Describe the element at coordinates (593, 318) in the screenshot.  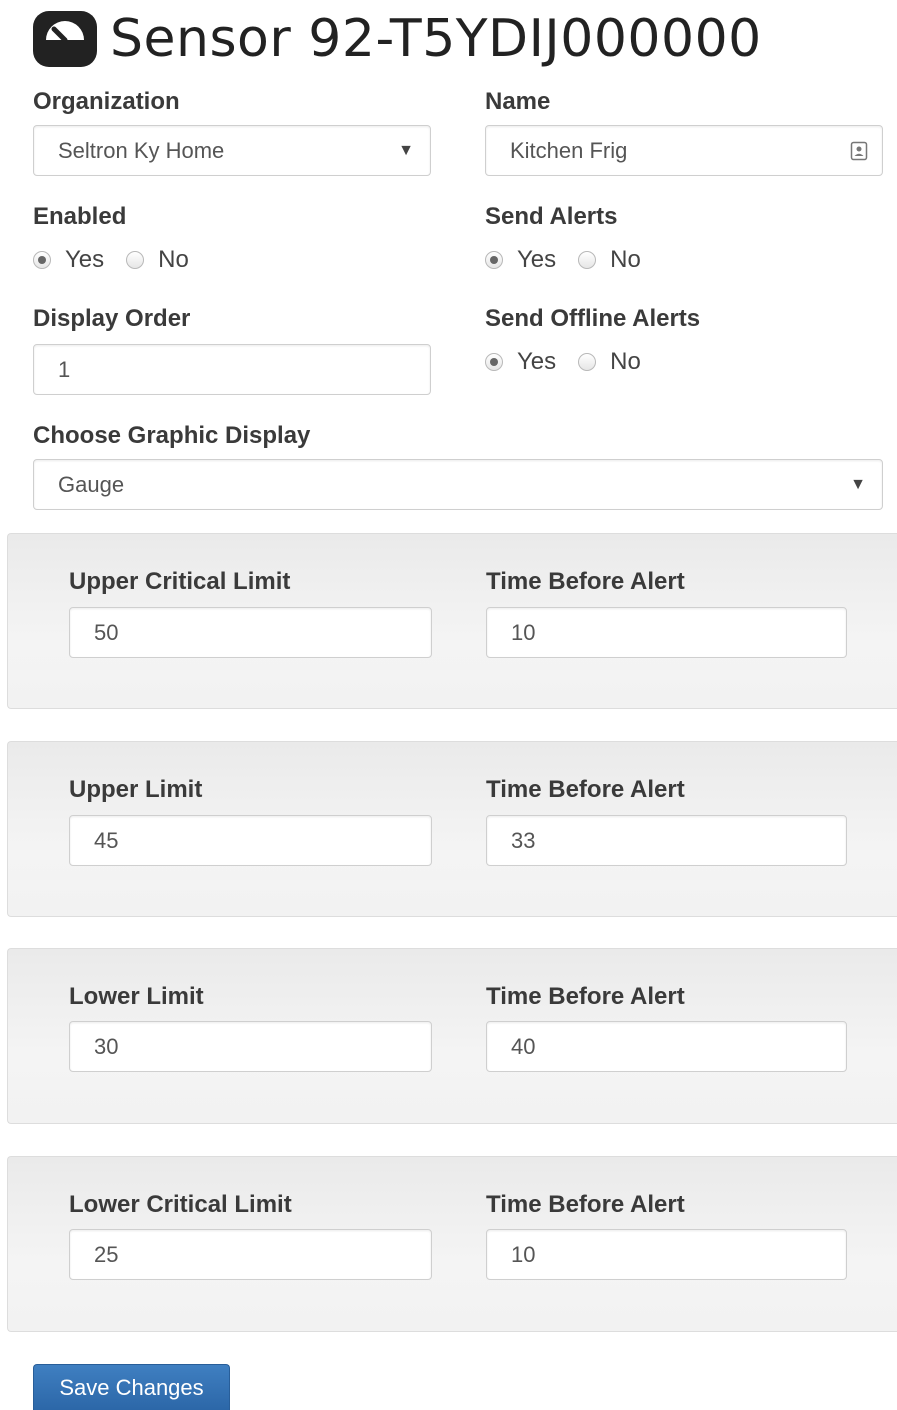
I see `send-offline-alerts-label: Send Offline Alerts` at that location.